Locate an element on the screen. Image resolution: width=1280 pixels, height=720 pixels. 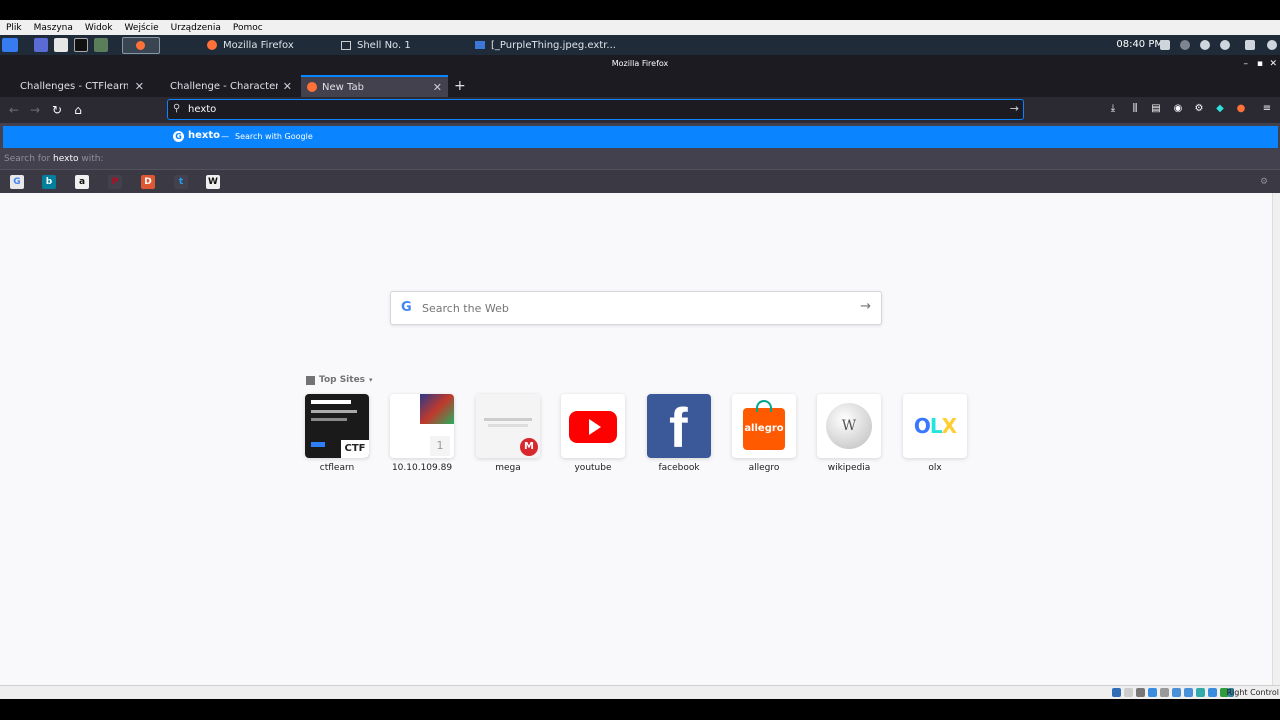
web-search-box: G → is located at coordinates (636, 308).